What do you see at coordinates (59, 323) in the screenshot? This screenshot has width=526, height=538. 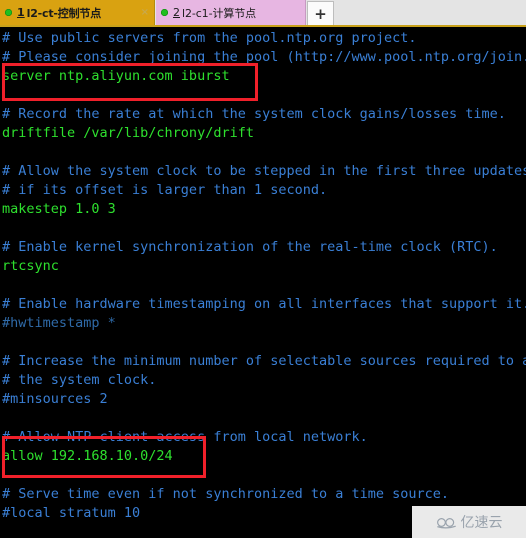 I see `terminal-line: #hwtimestamp *` at bounding box center [59, 323].